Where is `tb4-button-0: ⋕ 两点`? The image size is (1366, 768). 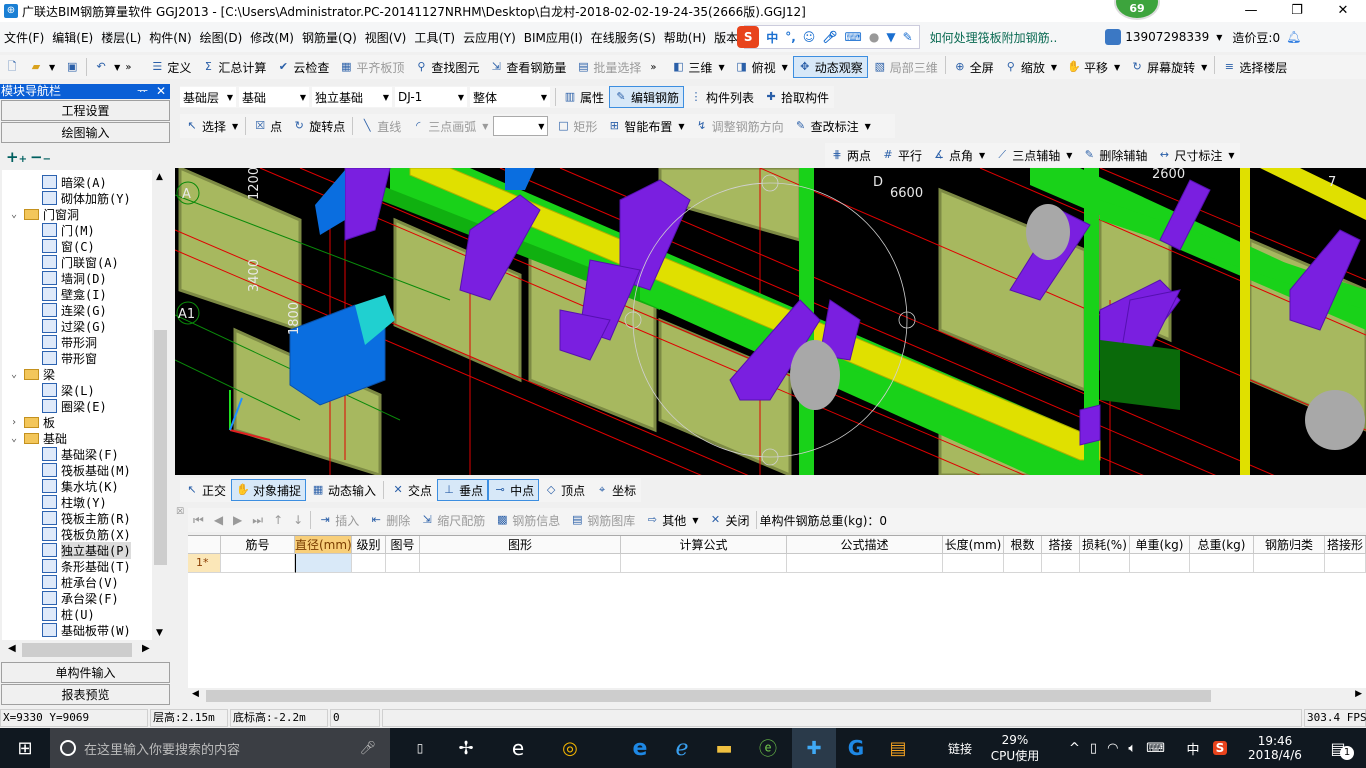 tb4-button-0: ⋕ 两点 is located at coordinates (850, 155).